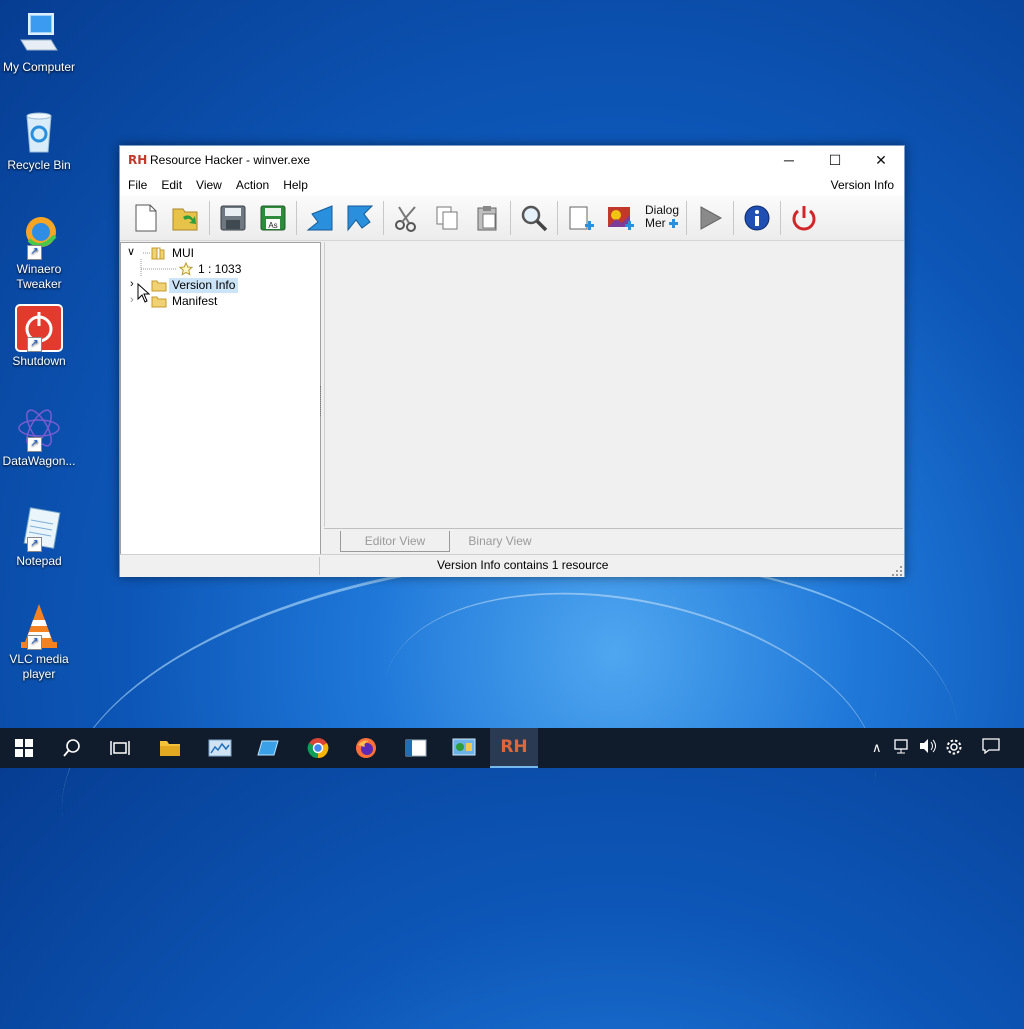 This screenshot has height=1029, width=1024. I want to click on copy-button, so click(447, 218).